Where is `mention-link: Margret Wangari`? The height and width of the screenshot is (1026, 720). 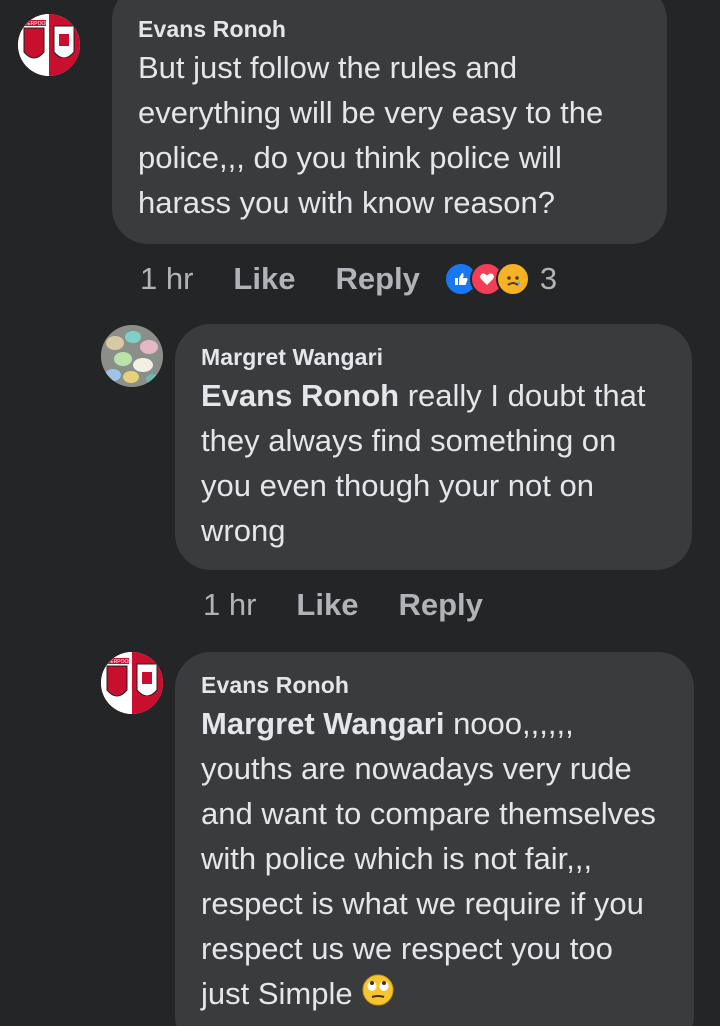 mention-link: Margret Wangari is located at coordinates (322, 723).